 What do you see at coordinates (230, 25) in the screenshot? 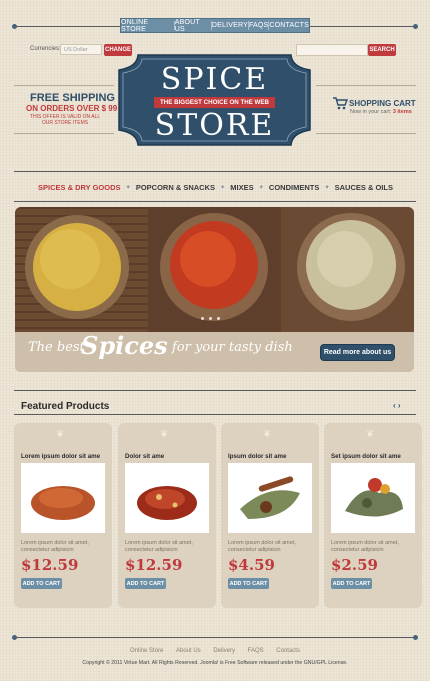
I see `top-nav-delivery: Delivery` at bounding box center [230, 25].